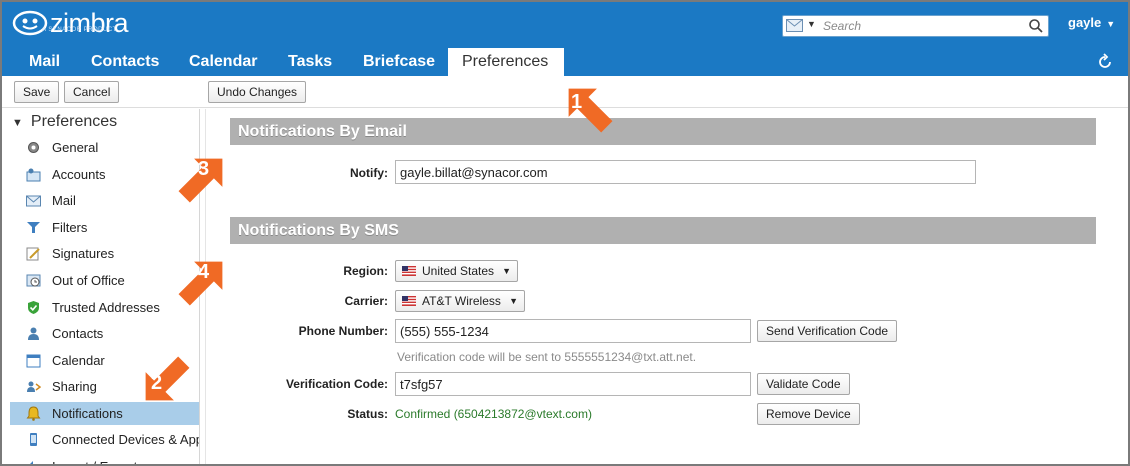 The width and height of the screenshot is (1130, 466). I want to click on sidebar-item-connected-devices: Connected Devices & Apps, so click(105, 439).